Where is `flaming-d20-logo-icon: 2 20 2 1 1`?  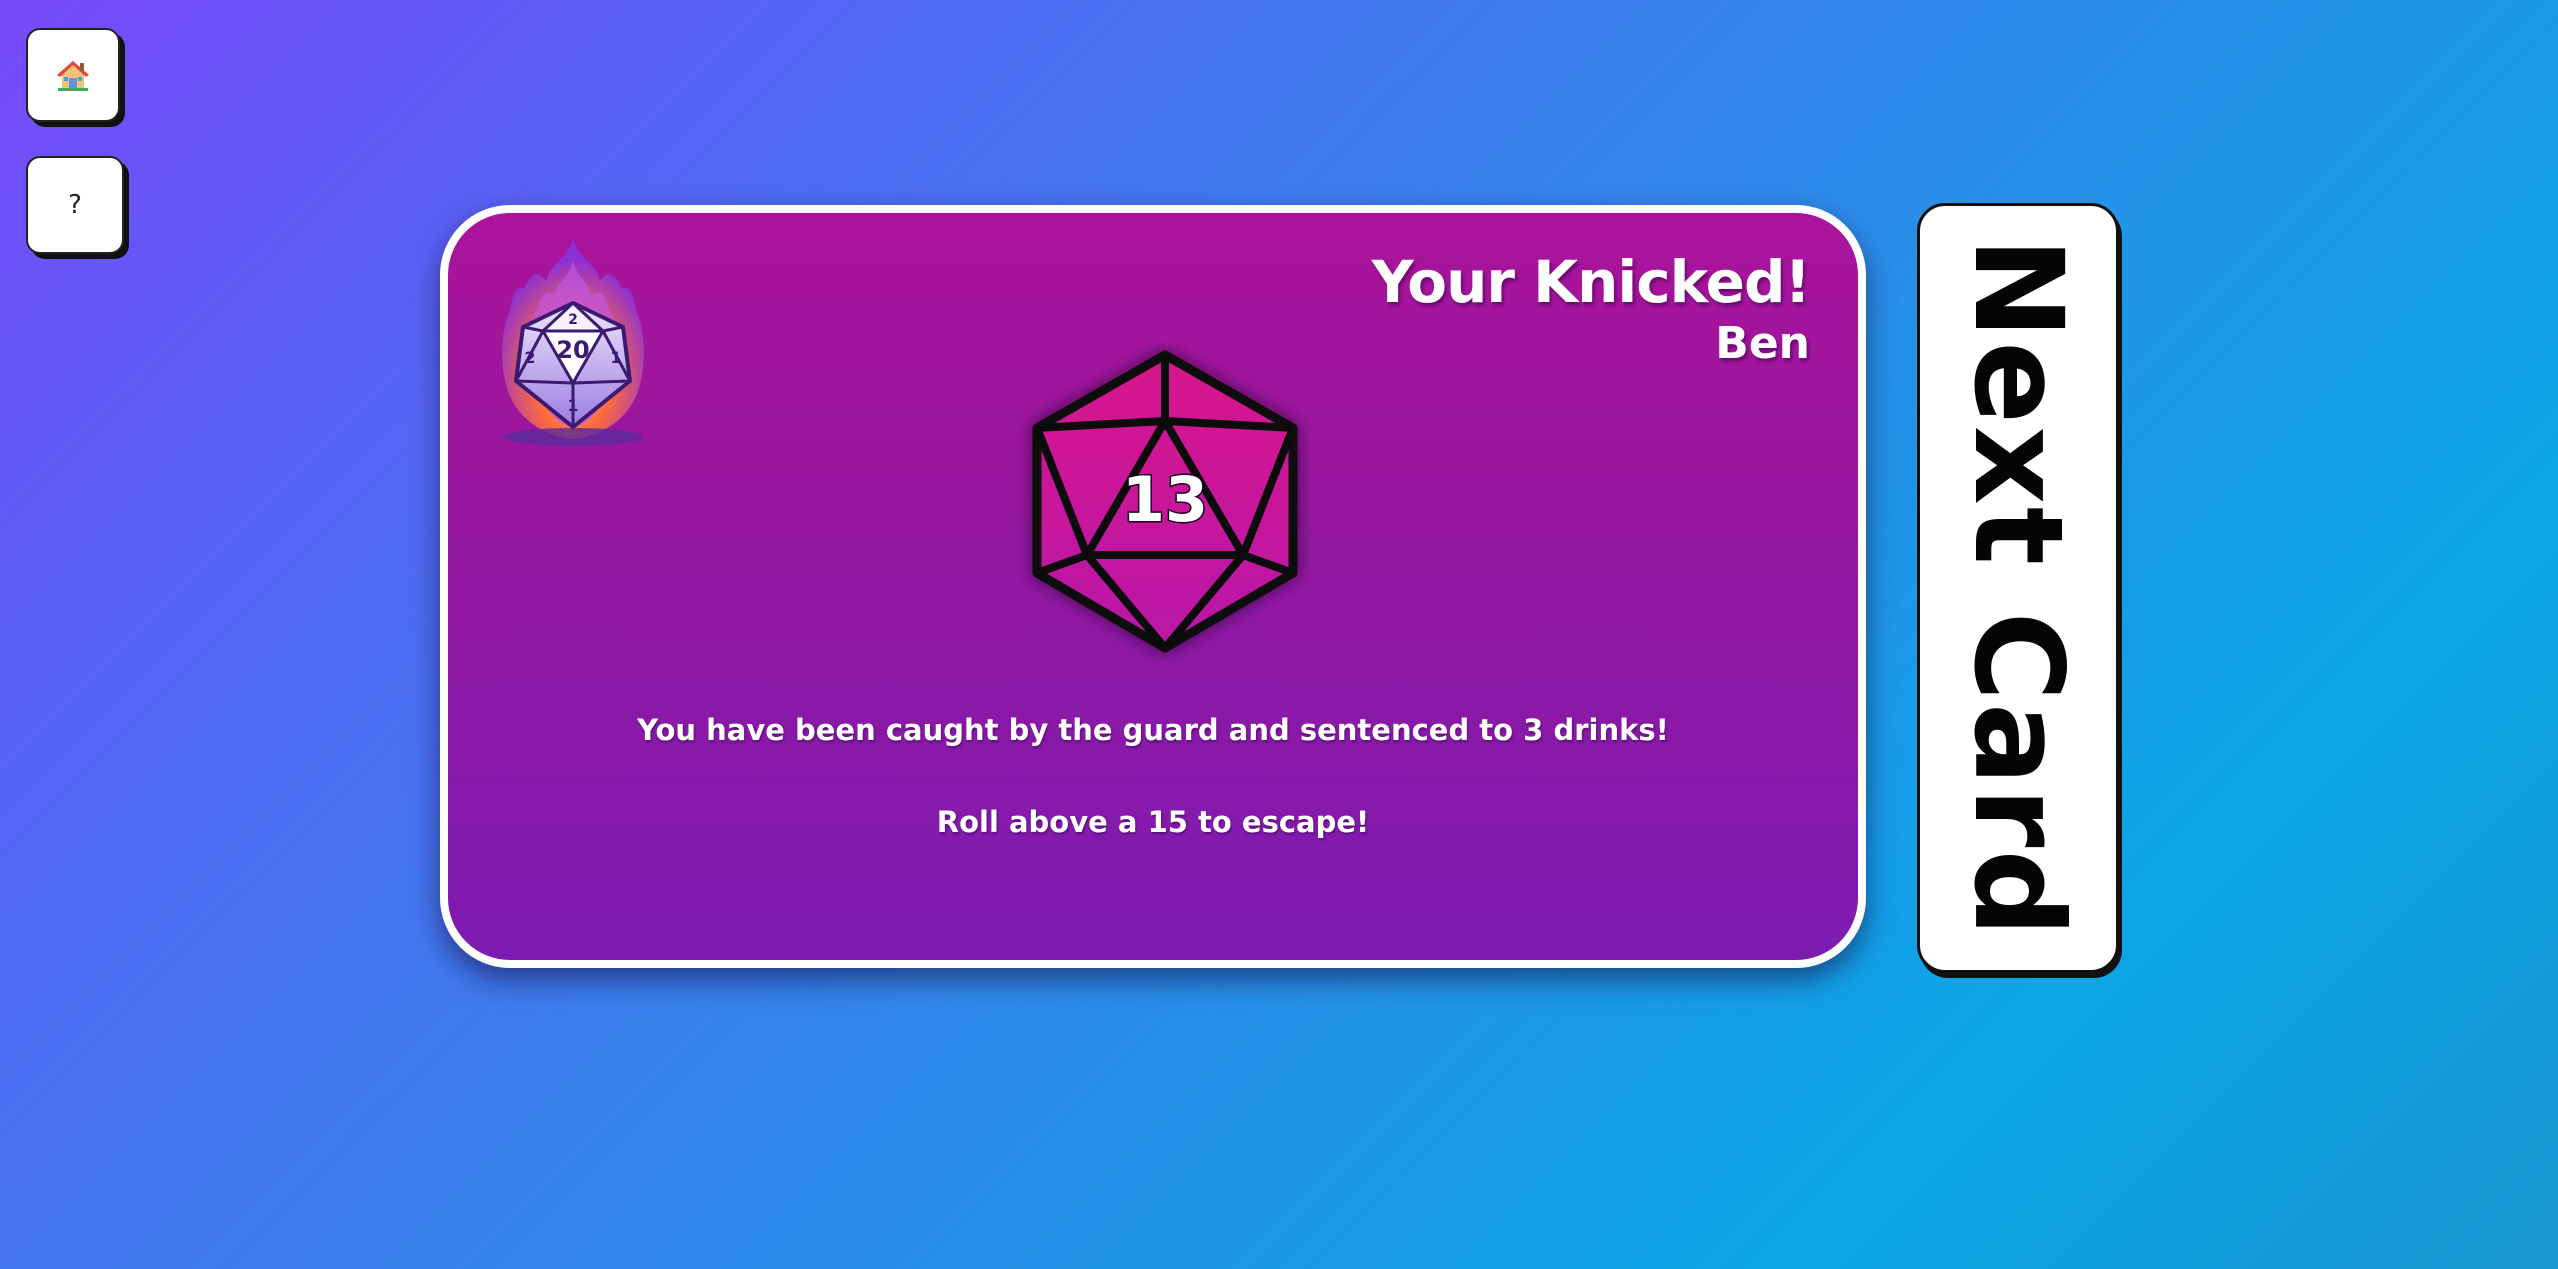
flaming-d20-logo-icon: 2 20 2 1 1 is located at coordinates (573, 342).